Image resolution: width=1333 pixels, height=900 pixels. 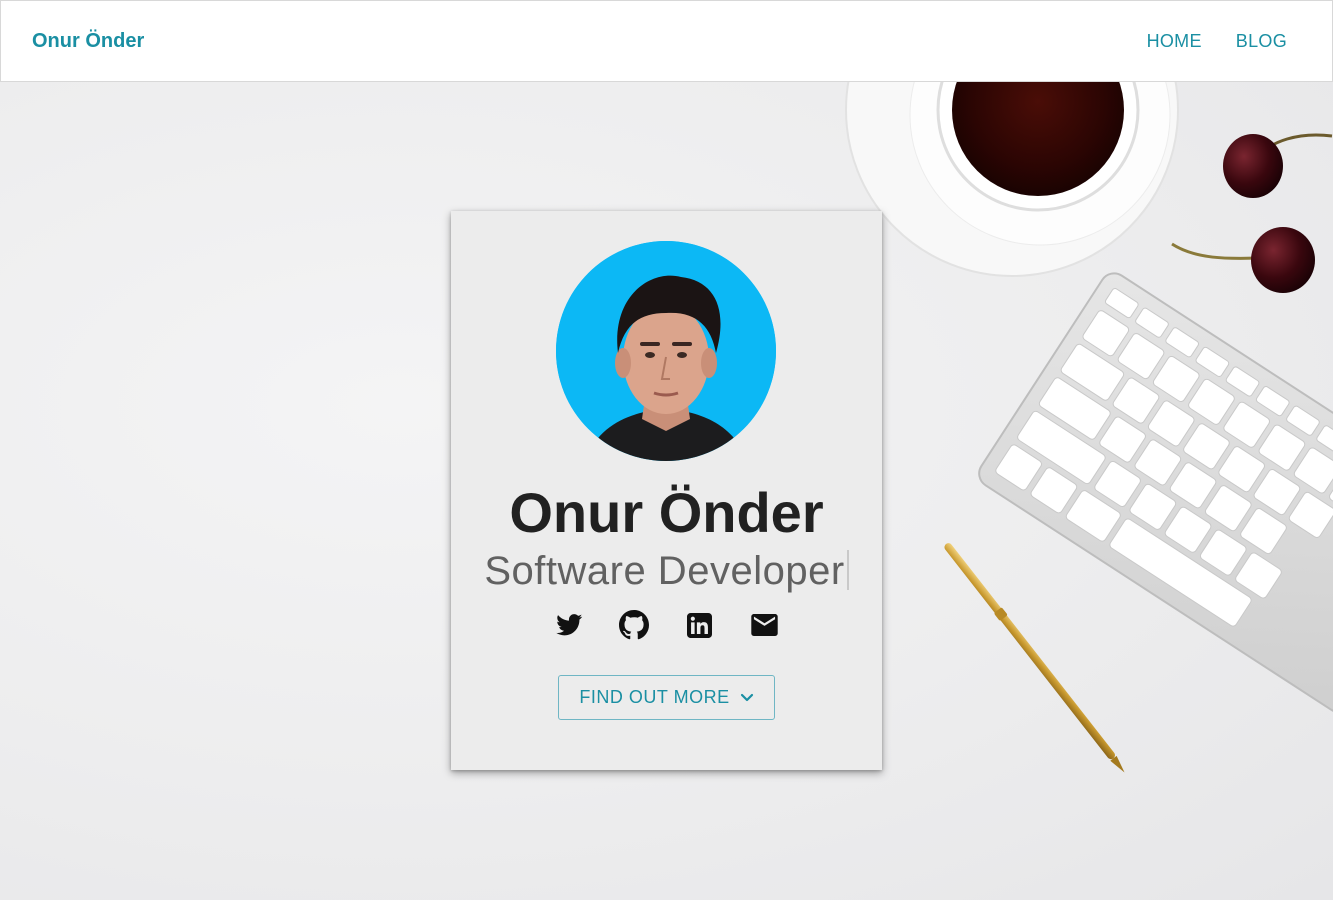 I want to click on social-links, so click(x=666, y=625).